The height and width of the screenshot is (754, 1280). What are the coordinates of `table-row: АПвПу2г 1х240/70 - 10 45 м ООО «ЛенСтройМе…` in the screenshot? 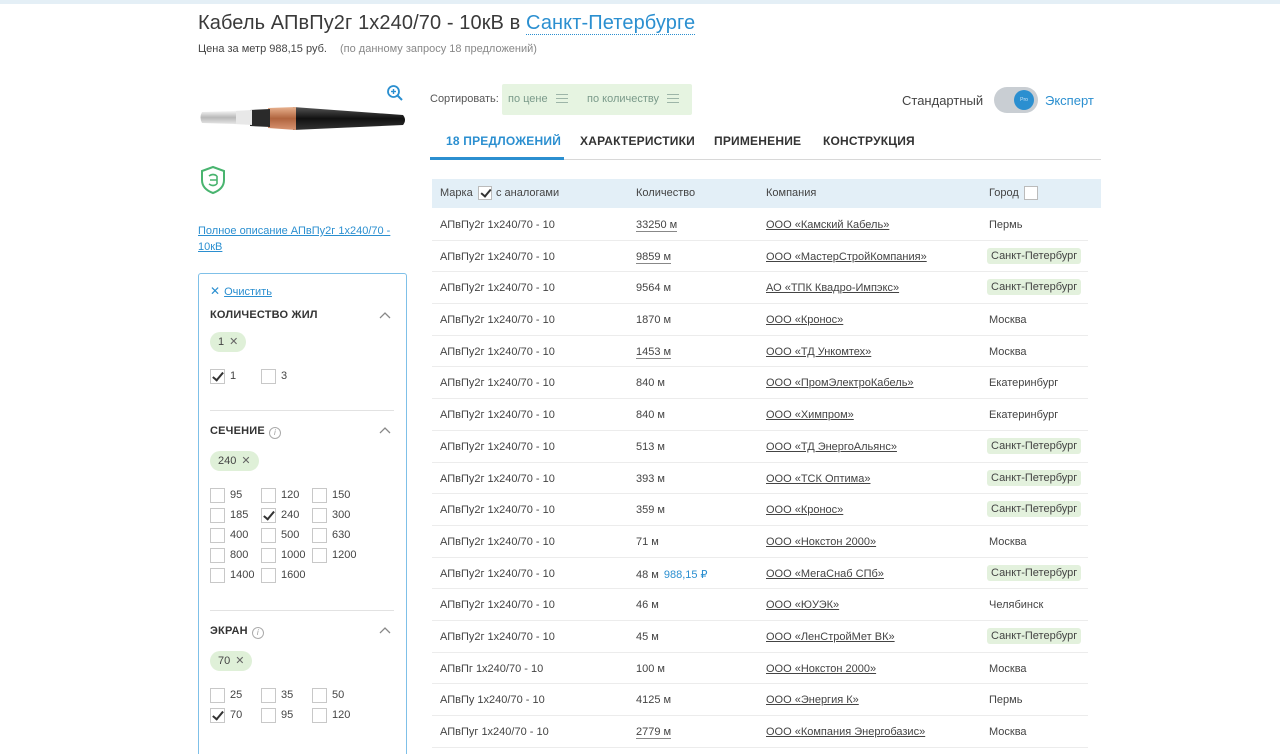 It's located at (760, 637).